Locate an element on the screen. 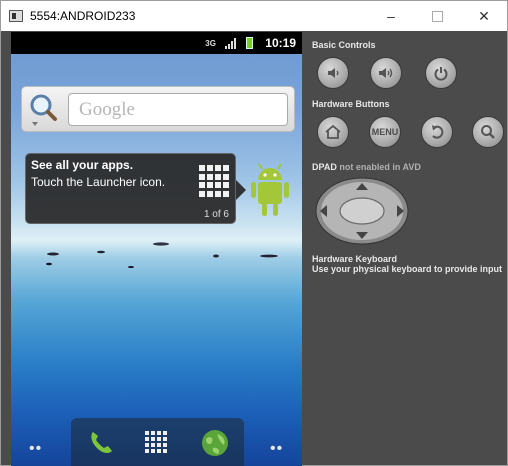 The image size is (508, 466). volume-down-icon is located at coordinates (333, 73).